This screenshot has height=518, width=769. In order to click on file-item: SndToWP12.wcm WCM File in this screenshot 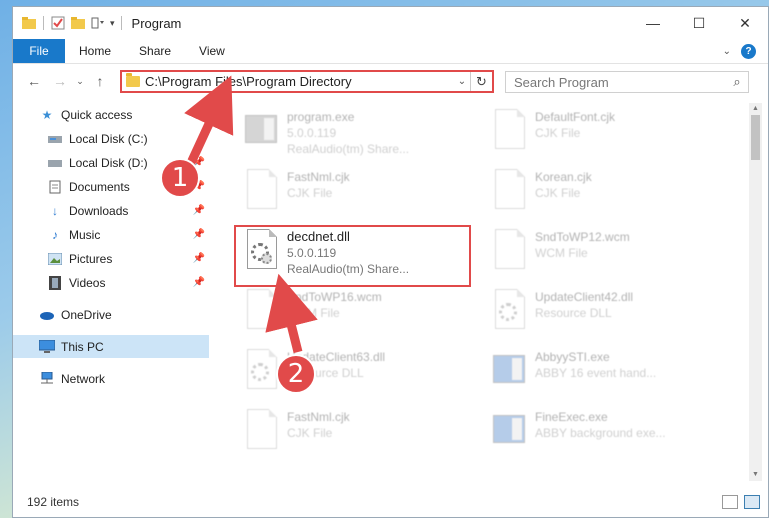, I will do `click(560, 251)`.